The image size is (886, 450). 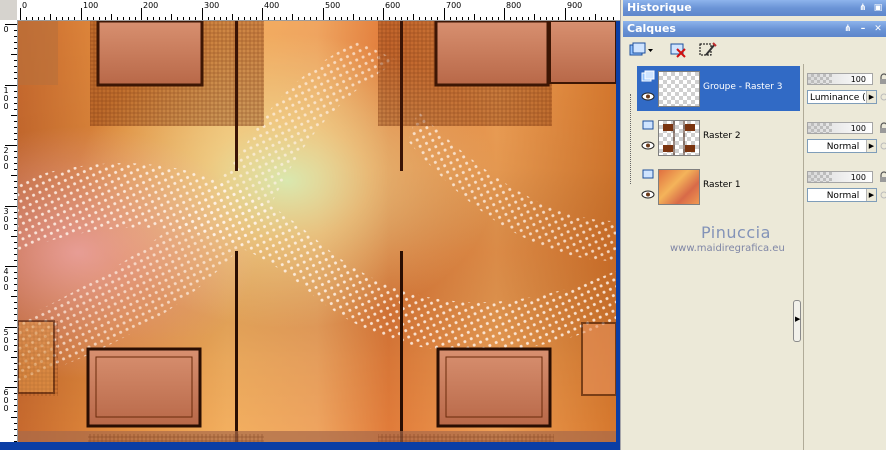 I want to click on layer-props-raster-1: 100 Normal ▶, so click(x=846, y=190).